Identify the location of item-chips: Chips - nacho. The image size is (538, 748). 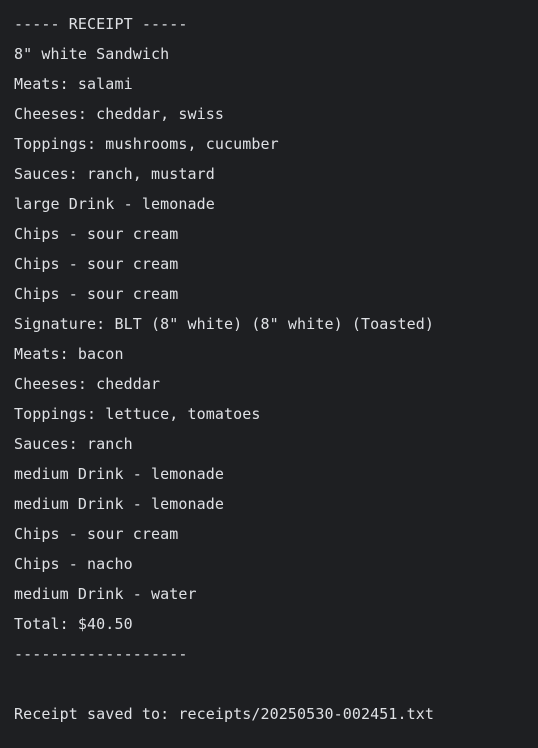
(73, 564).